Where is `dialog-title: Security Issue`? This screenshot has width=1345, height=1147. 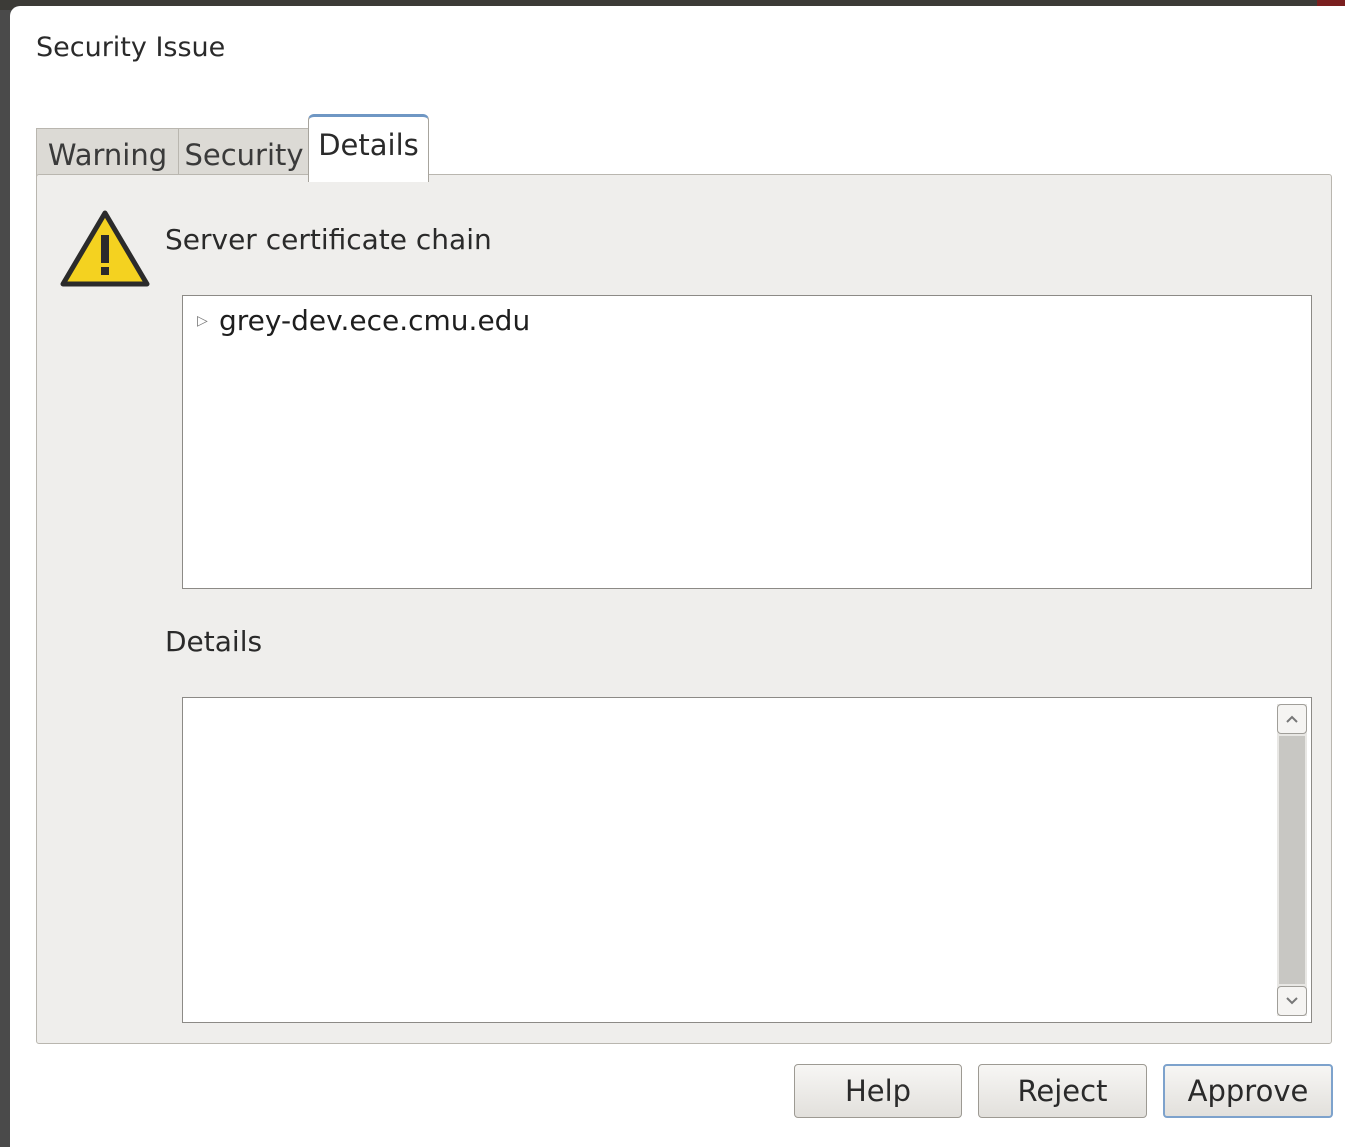
dialog-title: Security Issue is located at coordinates (131, 47).